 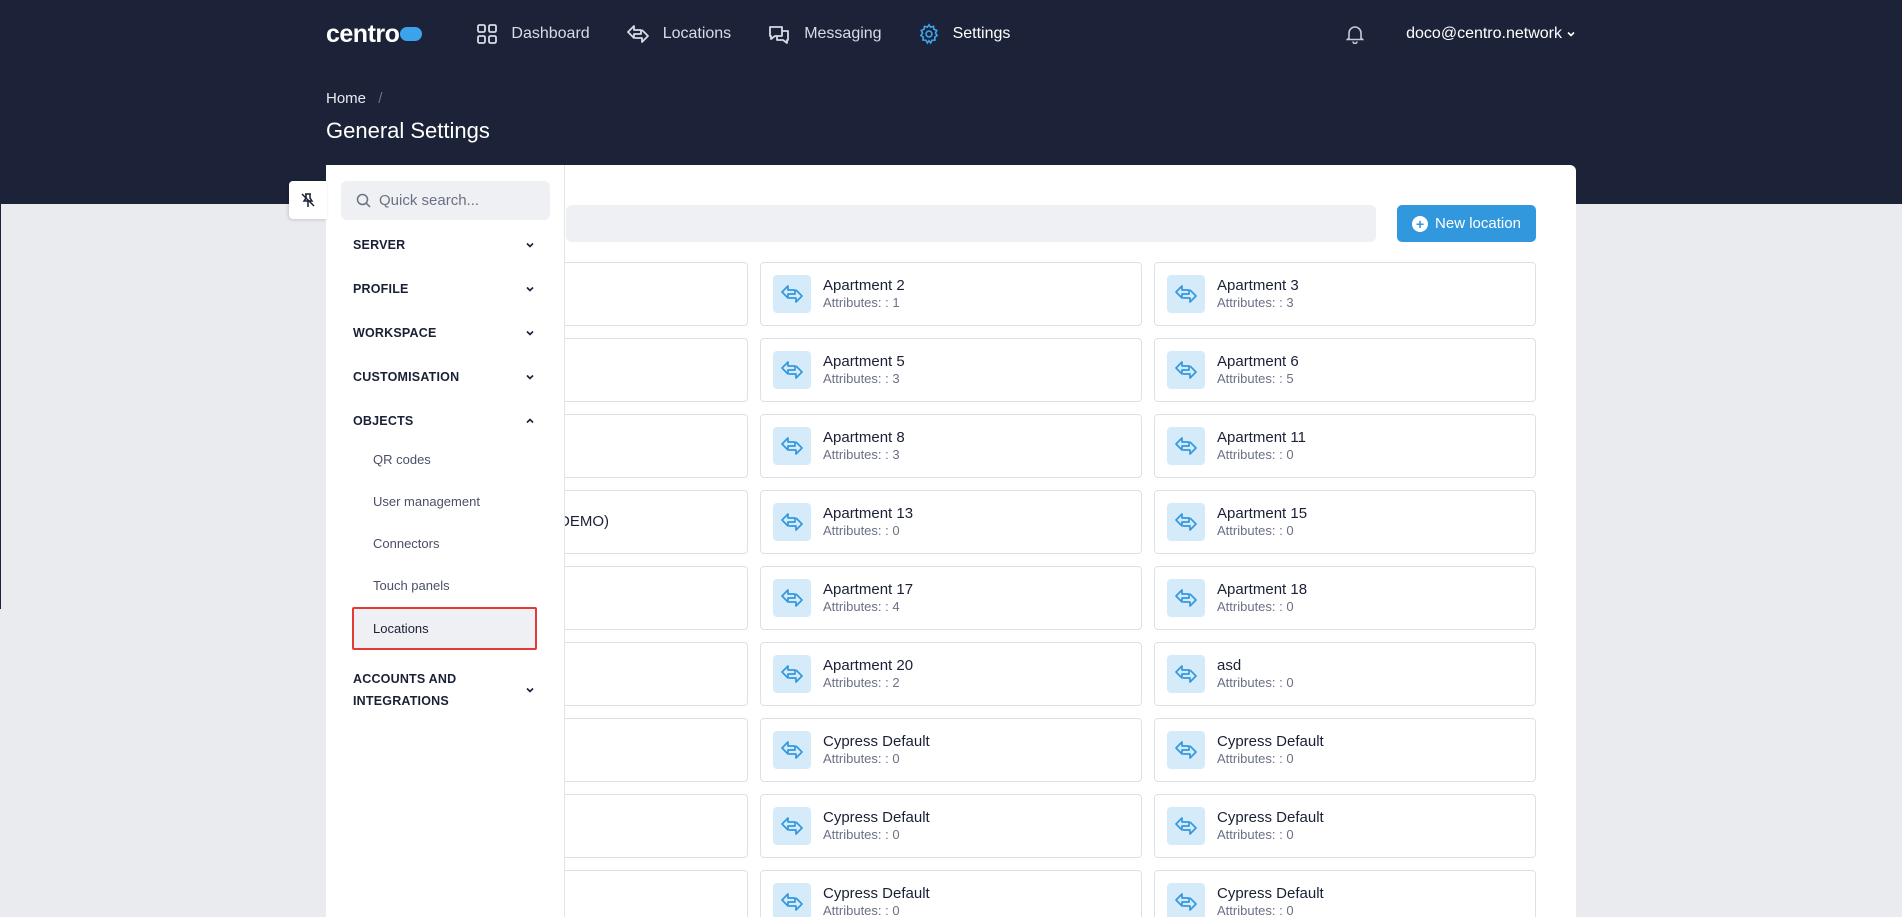 What do you see at coordinates (864, 294) in the screenshot?
I see `location-text: Apartment 2 Attributes: : 1` at bounding box center [864, 294].